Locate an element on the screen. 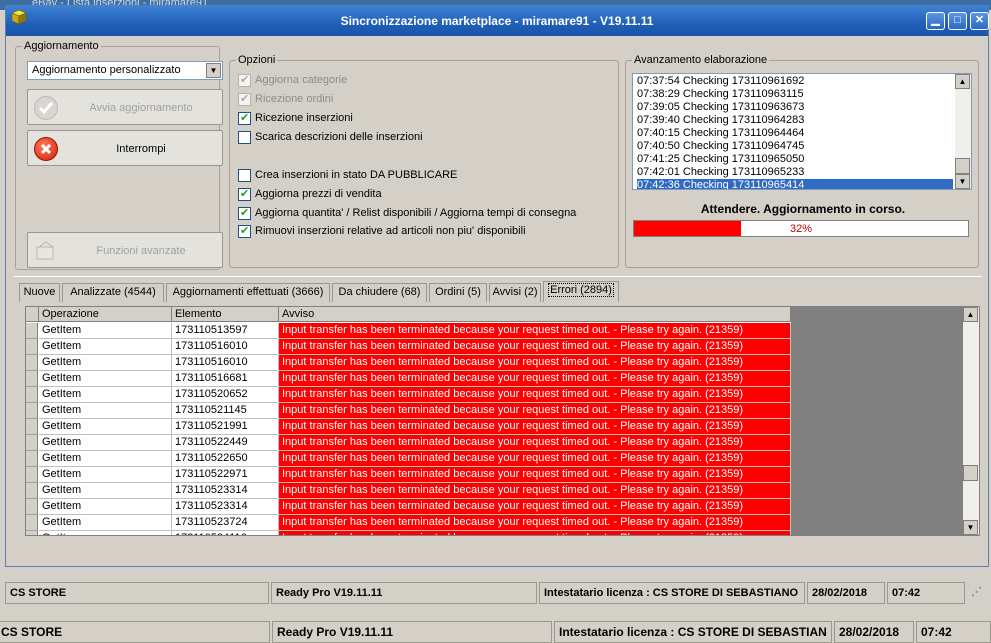  cell-elemento: 173110524116 is located at coordinates (225, 533).